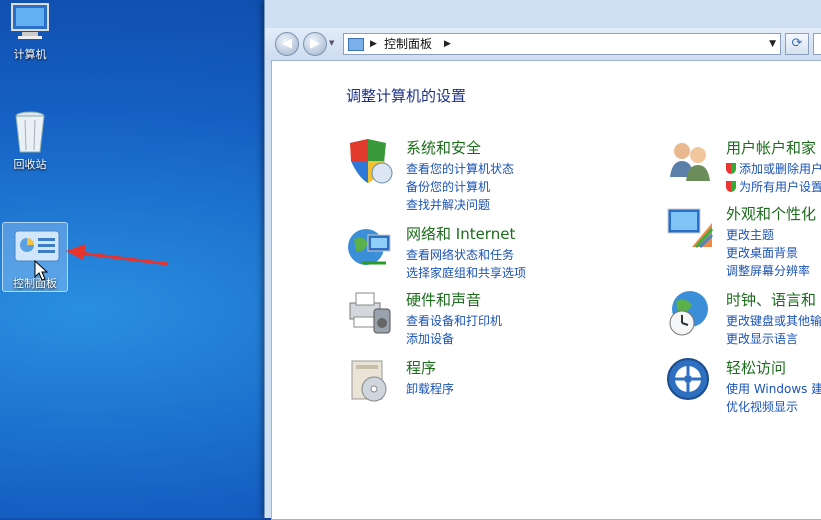 The width and height of the screenshot is (821, 520). Describe the element at coordinates (430, 367) in the screenshot. I see `category-title-programs: 程序` at that location.